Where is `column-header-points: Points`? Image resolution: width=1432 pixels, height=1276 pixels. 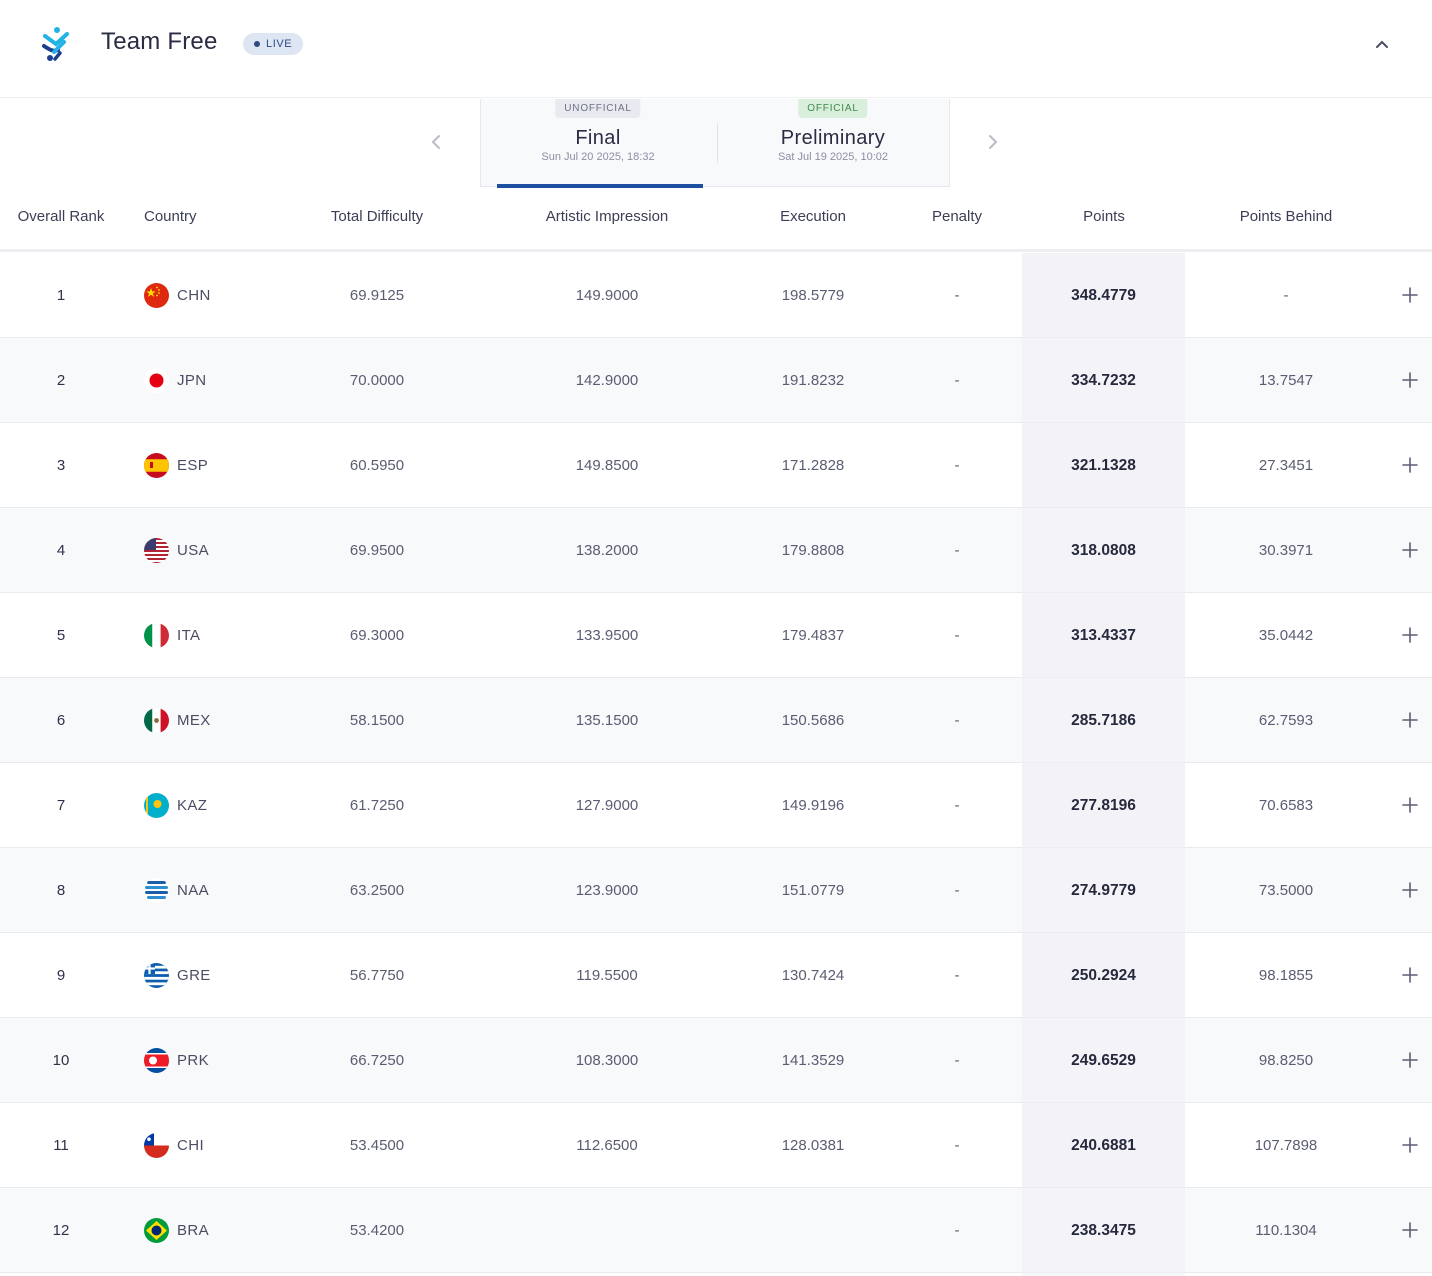 column-header-points: Points is located at coordinates (1104, 216).